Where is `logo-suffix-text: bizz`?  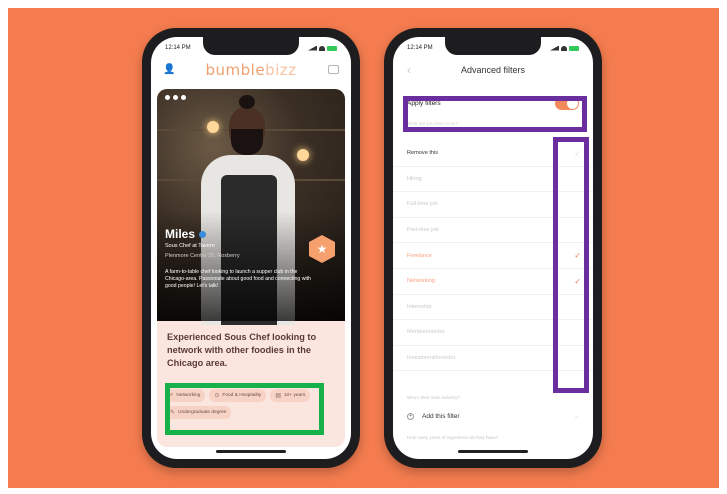 logo-suffix-text: bizz is located at coordinates (281, 70).